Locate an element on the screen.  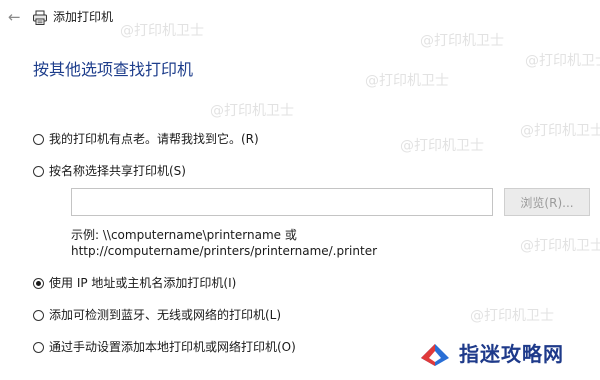
printer-icon is located at coordinates (40, 17).